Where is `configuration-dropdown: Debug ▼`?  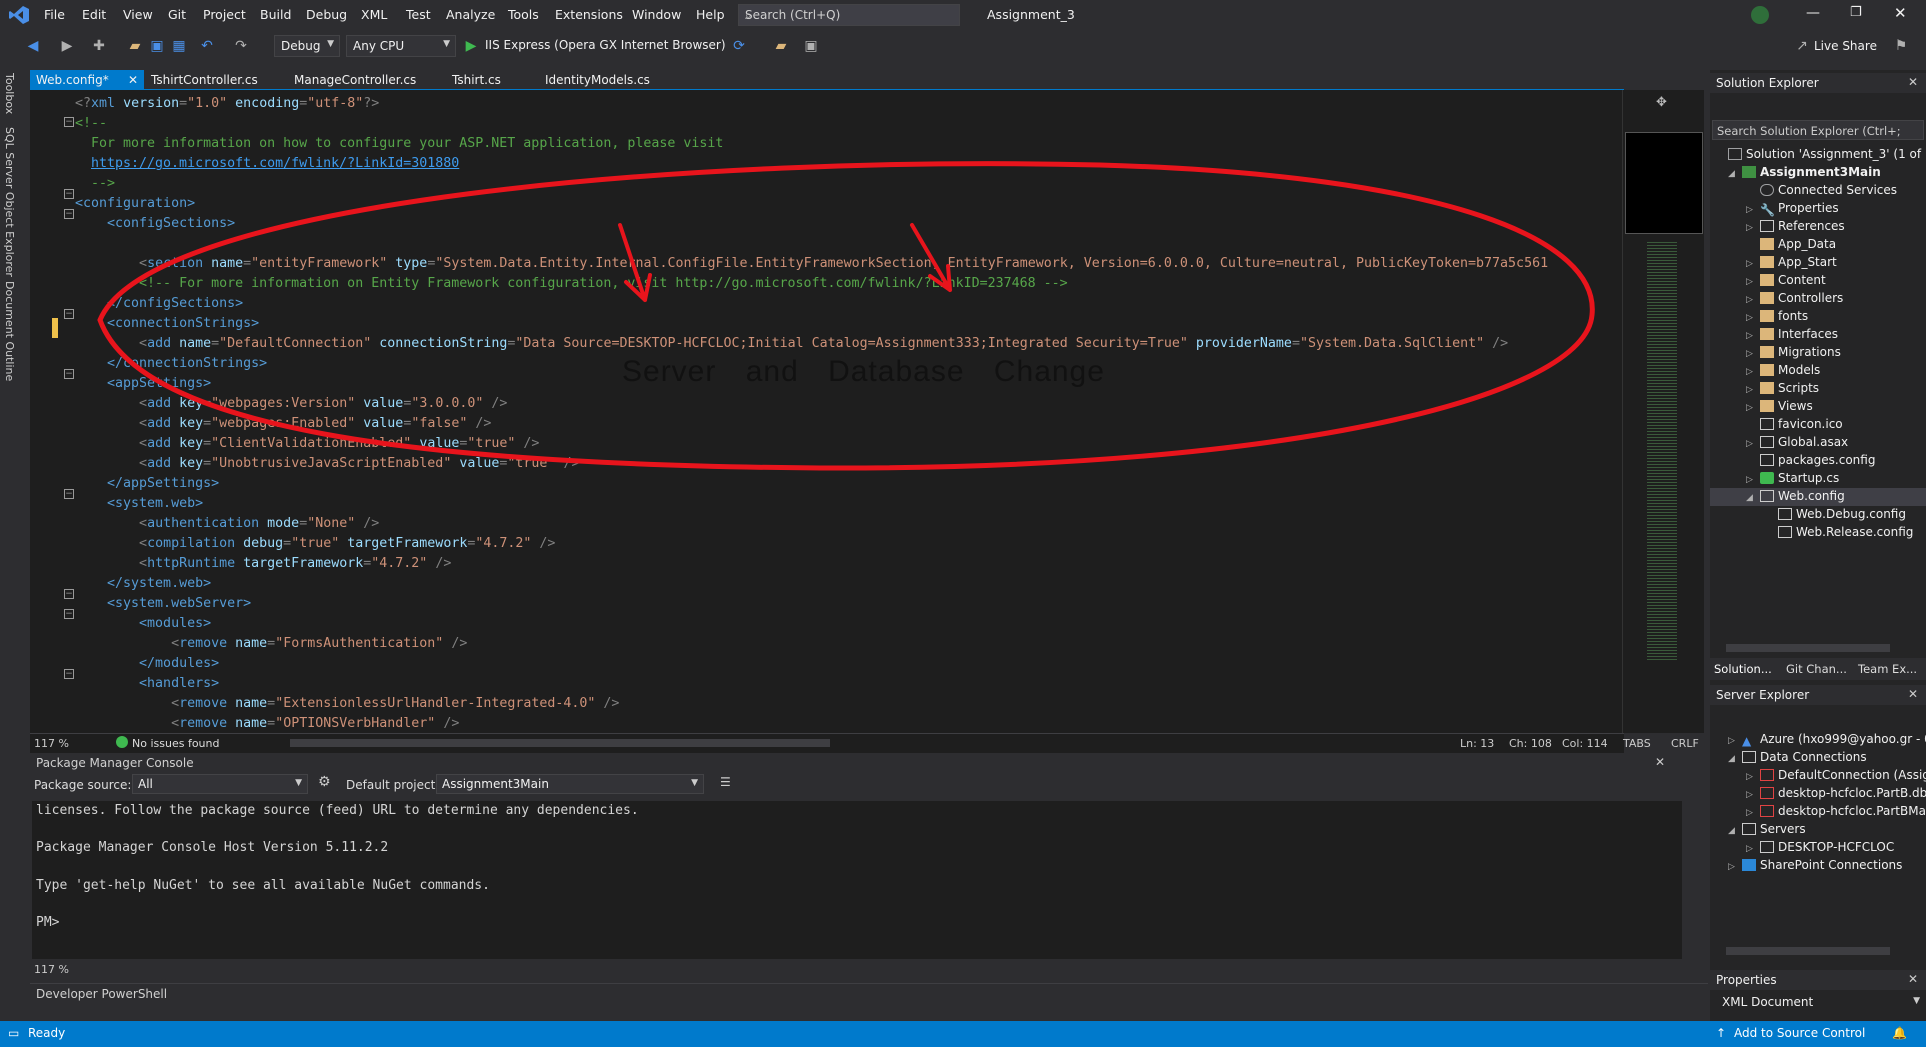
configuration-dropdown: Debug ▼ is located at coordinates (307, 46).